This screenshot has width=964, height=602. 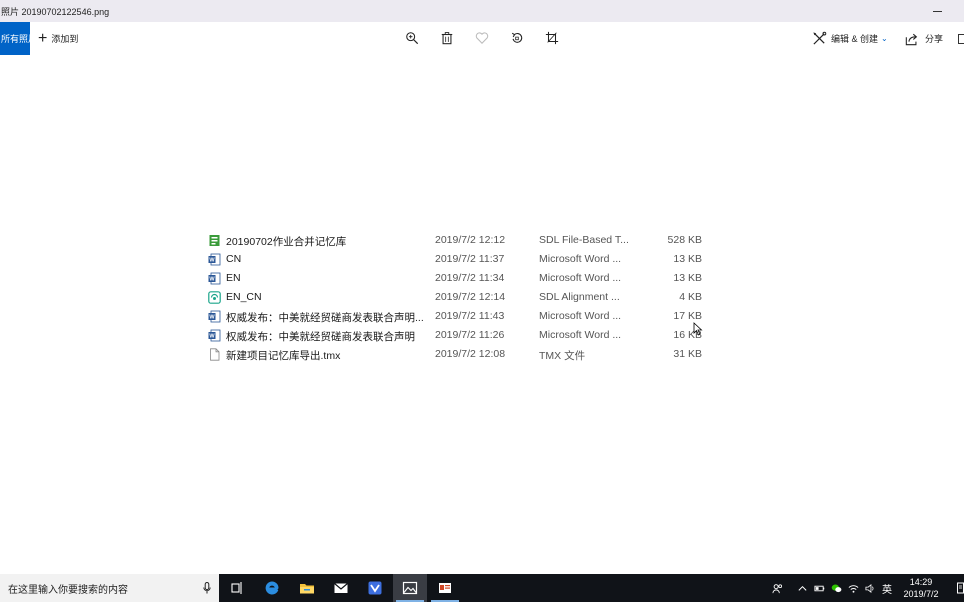 What do you see at coordinates (68, 590) in the screenshot?
I see `search-placeholder: 在这里输入你要搜索的内容` at bounding box center [68, 590].